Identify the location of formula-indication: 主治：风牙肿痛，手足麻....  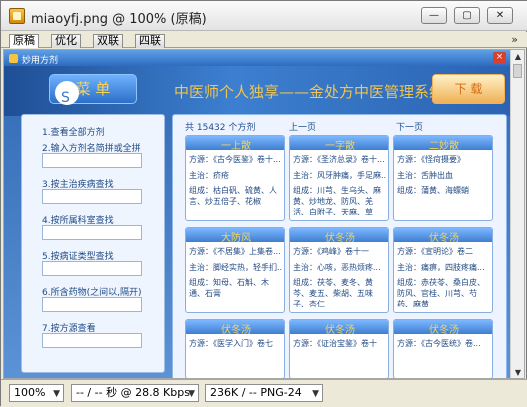
(340, 175).